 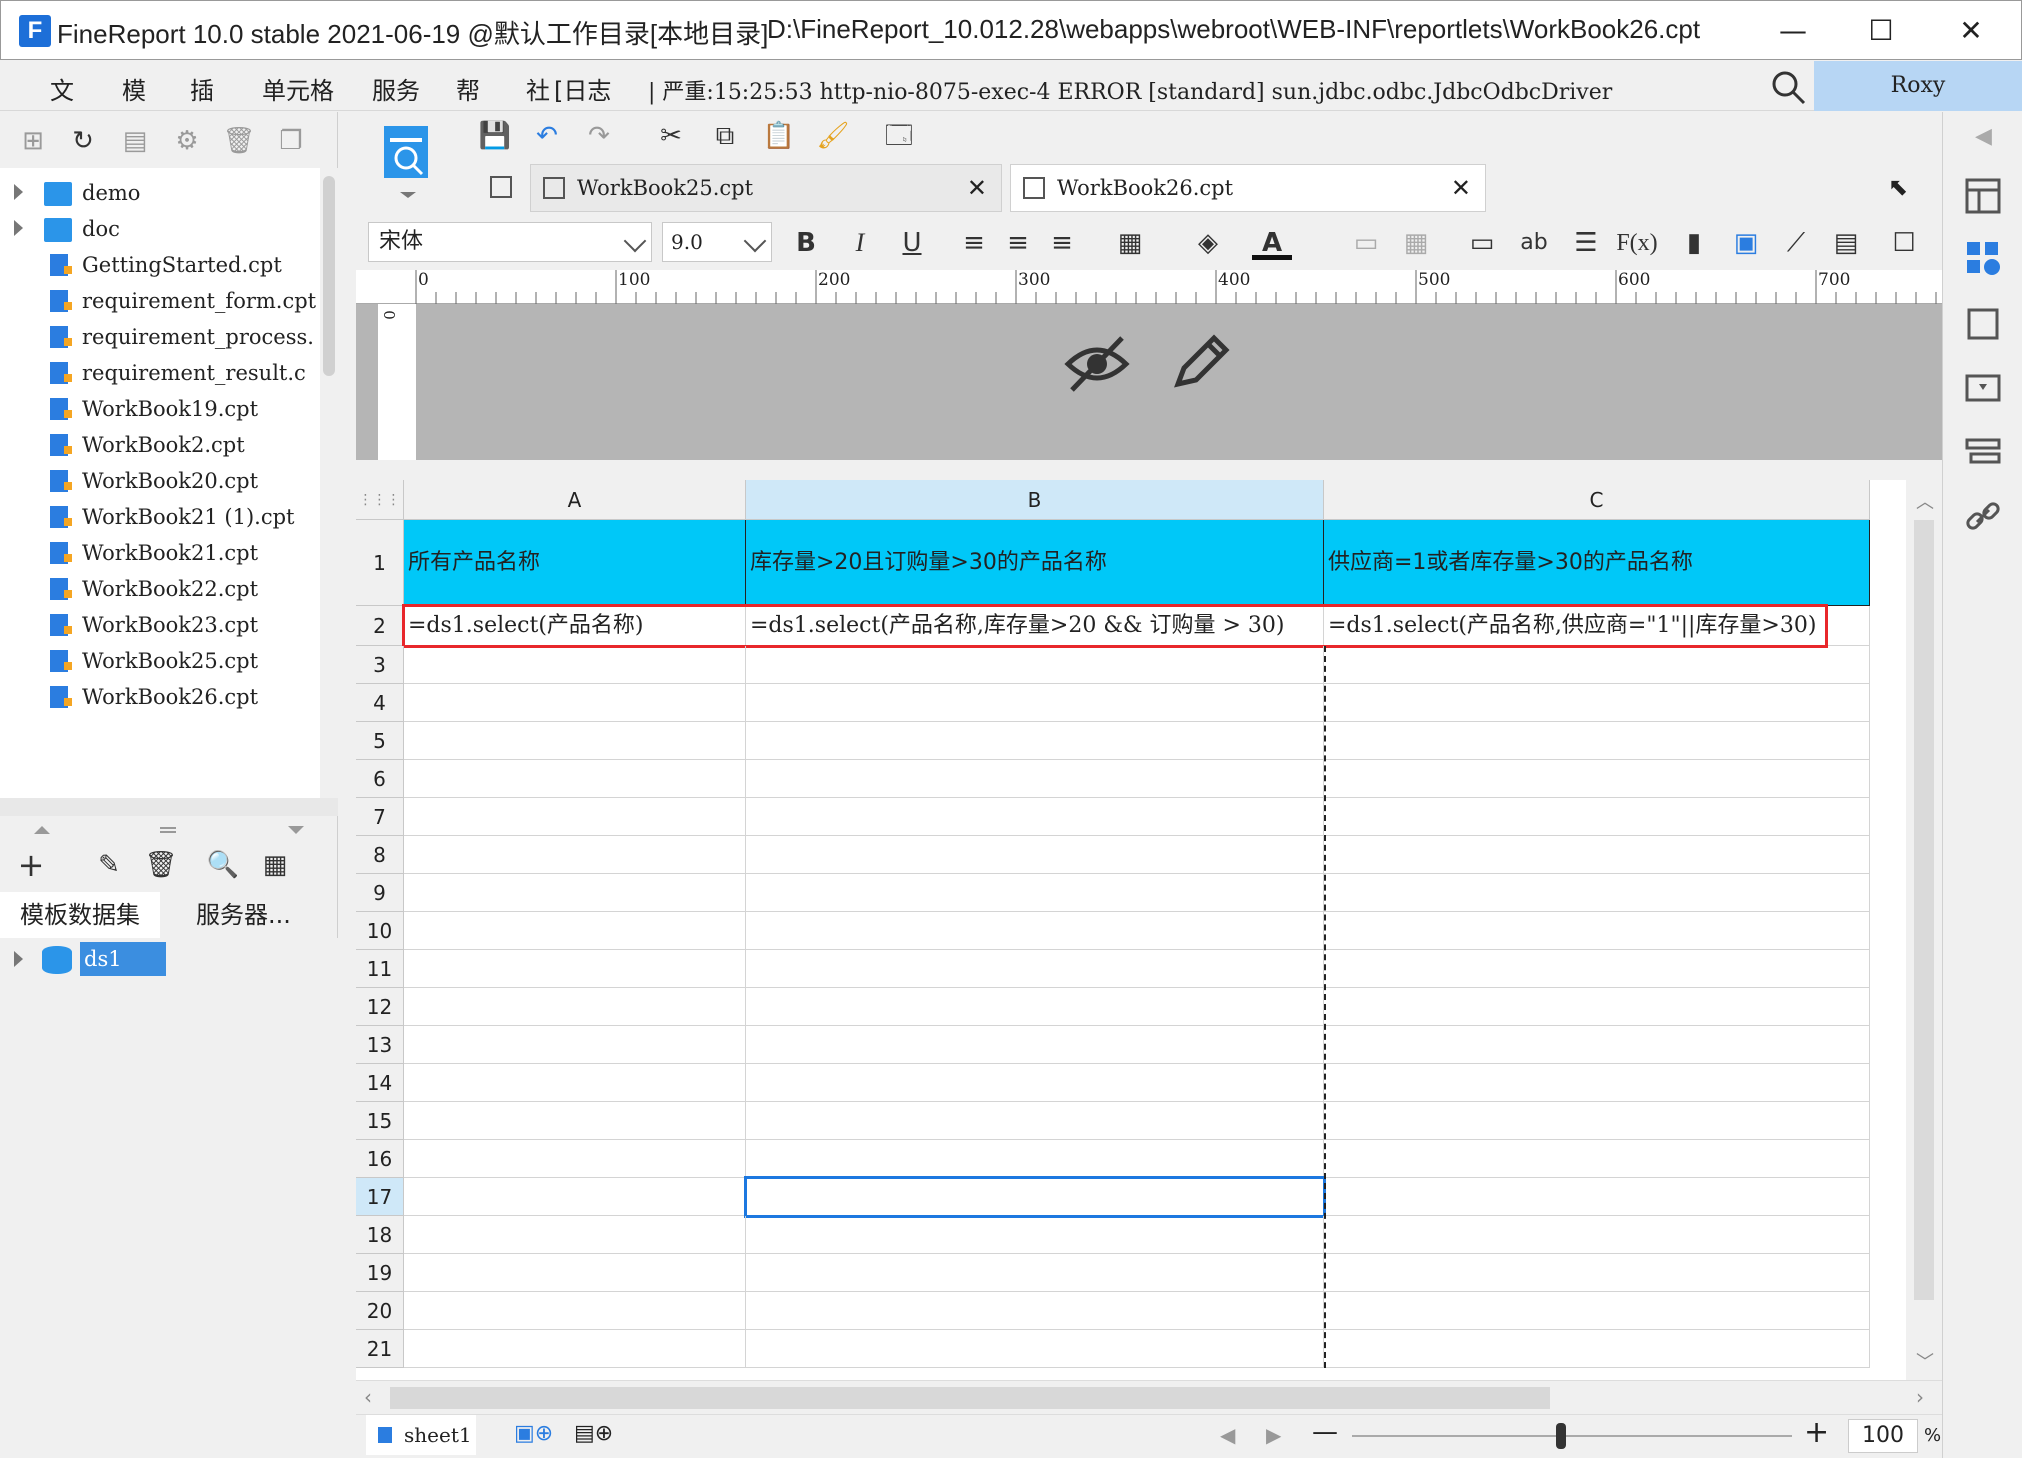 What do you see at coordinates (380, 1007) in the screenshot?
I see `row-header: 12` at bounding box center [380, 1007].